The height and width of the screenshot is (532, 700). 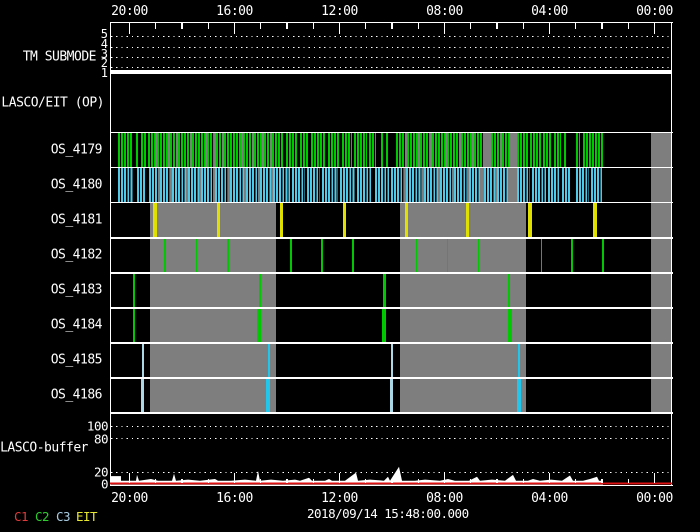 What do you see at coordinates (356, 475) in the screenshot?
I see `buffer-usage-area` at bounding box center [356, 475].